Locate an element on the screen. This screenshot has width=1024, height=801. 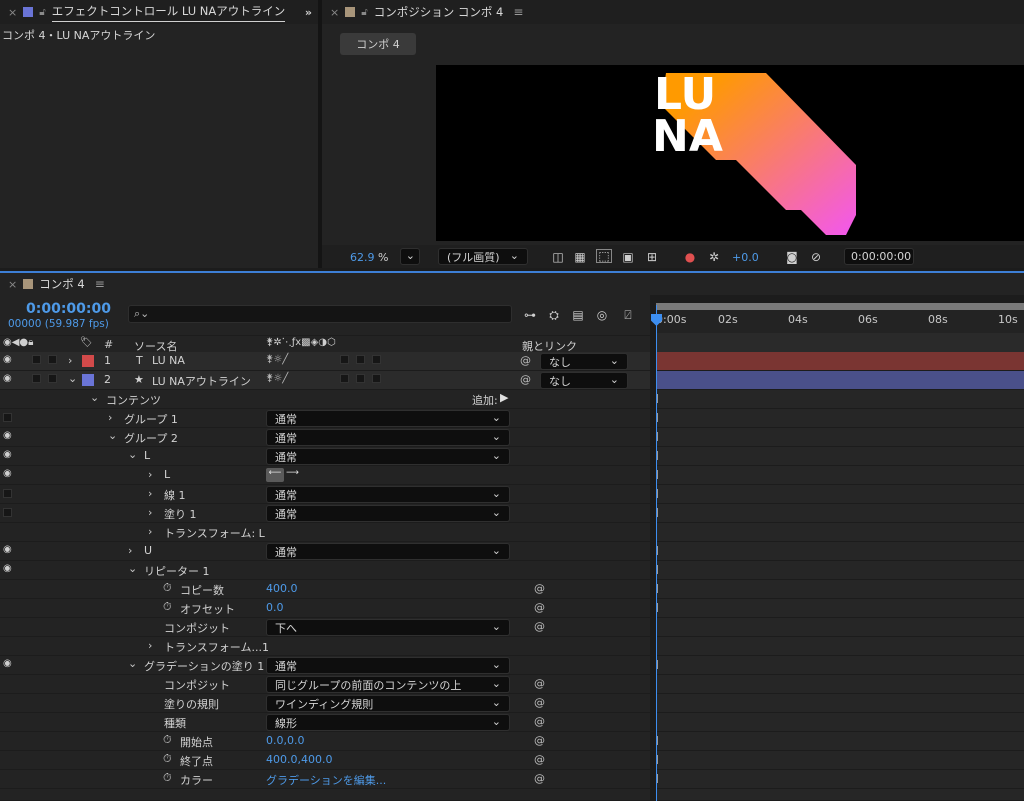
mask-path-icon: ⬚ is located at coordinates (604, 256).